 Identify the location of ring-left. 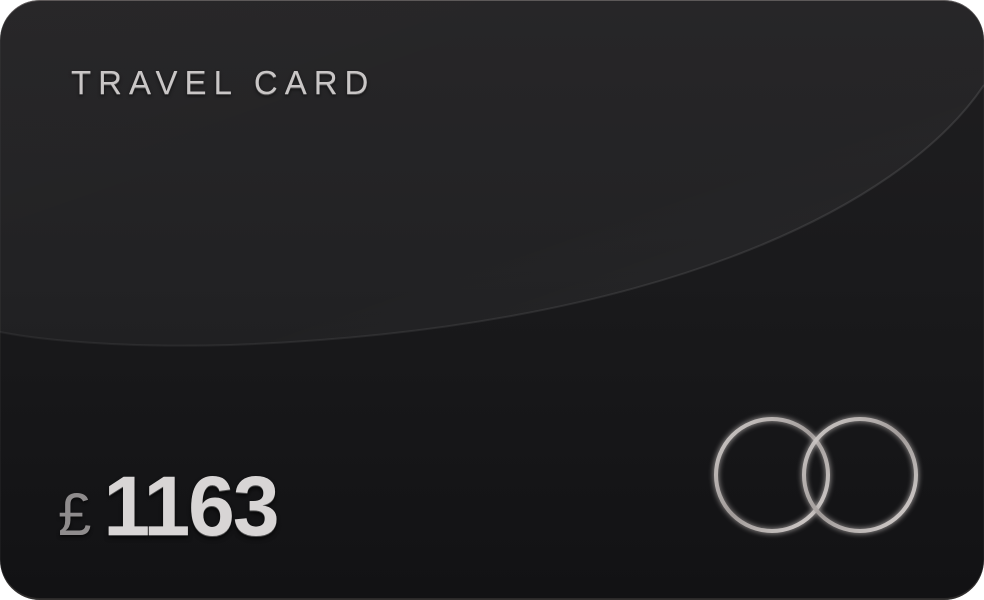
(772, 475).